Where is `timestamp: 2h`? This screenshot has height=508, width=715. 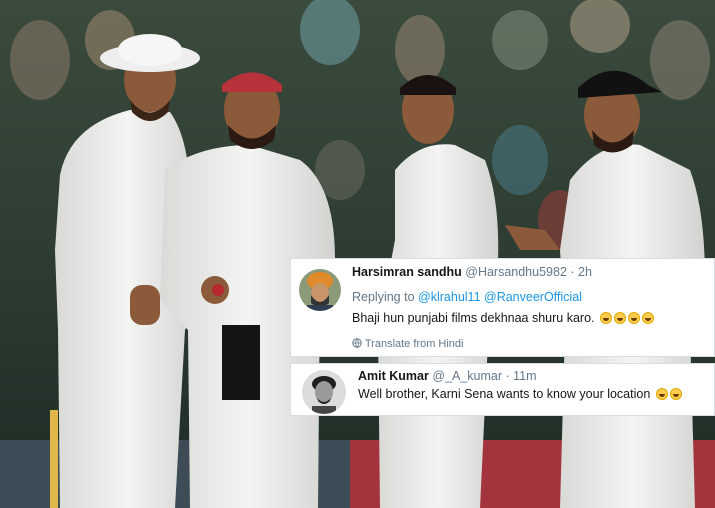 timestamp: 2h is located at coordinates (585, 272).